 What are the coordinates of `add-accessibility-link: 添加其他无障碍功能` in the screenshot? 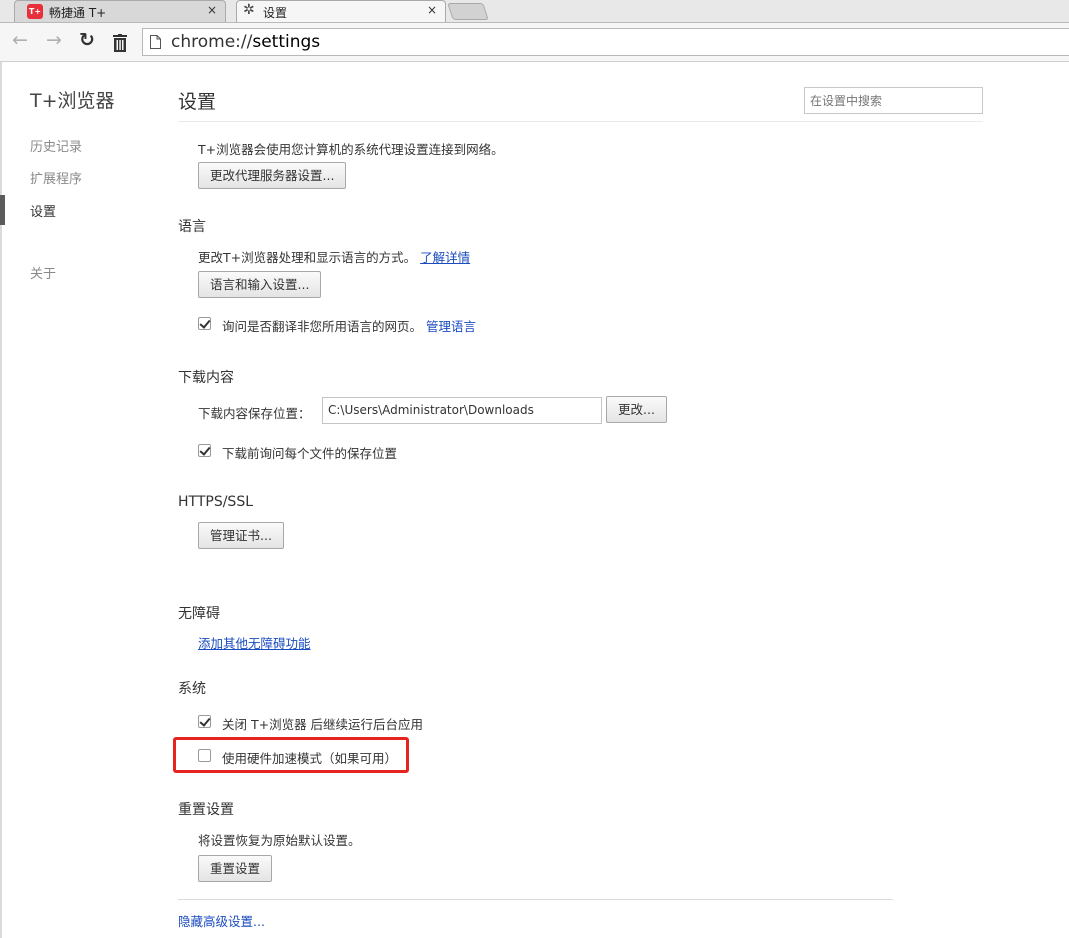 It's located at (254, 642).